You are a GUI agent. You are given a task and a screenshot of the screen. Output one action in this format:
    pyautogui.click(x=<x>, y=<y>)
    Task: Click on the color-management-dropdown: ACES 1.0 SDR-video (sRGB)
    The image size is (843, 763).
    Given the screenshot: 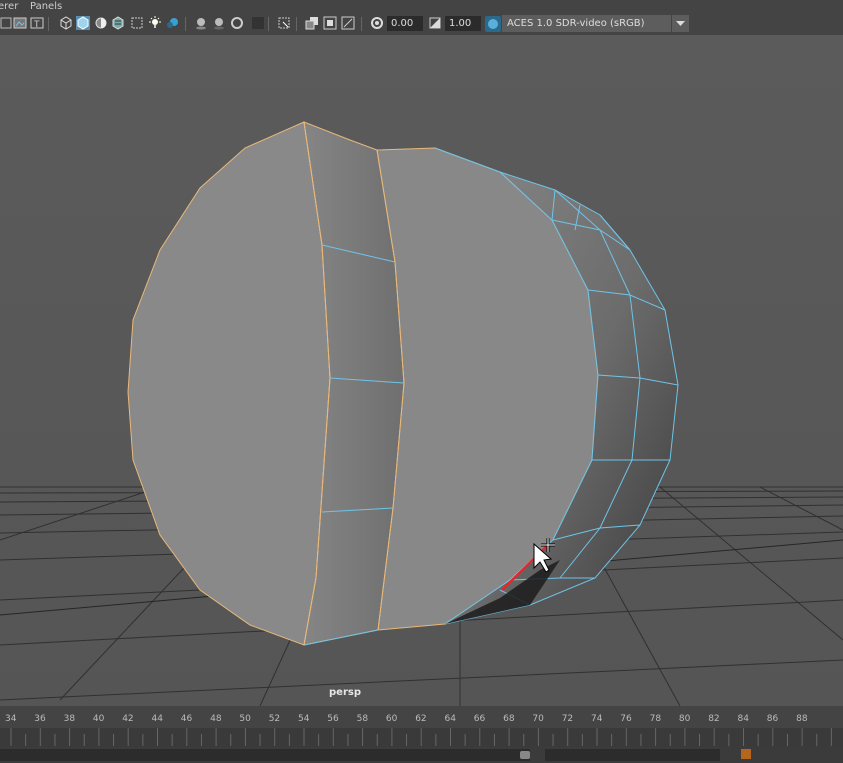 What is the action you would take?
    pyautogui.click(x=595, y=23)
    